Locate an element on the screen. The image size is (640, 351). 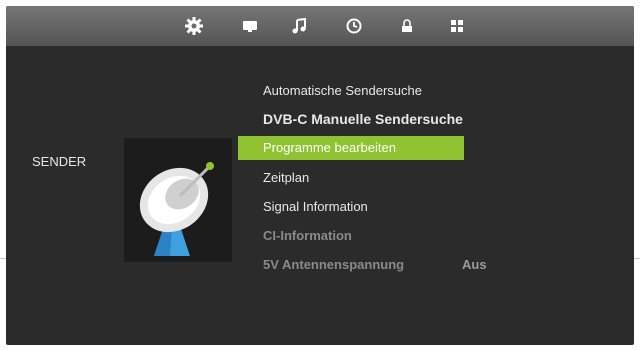
menu-top-bar is located at coordinates (320, 26).